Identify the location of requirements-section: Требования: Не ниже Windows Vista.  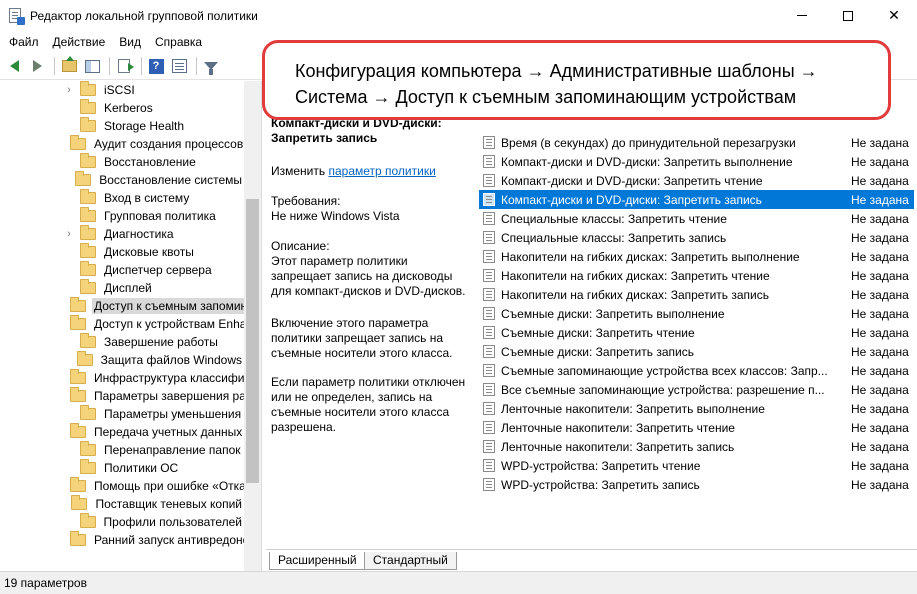
(371, 209).